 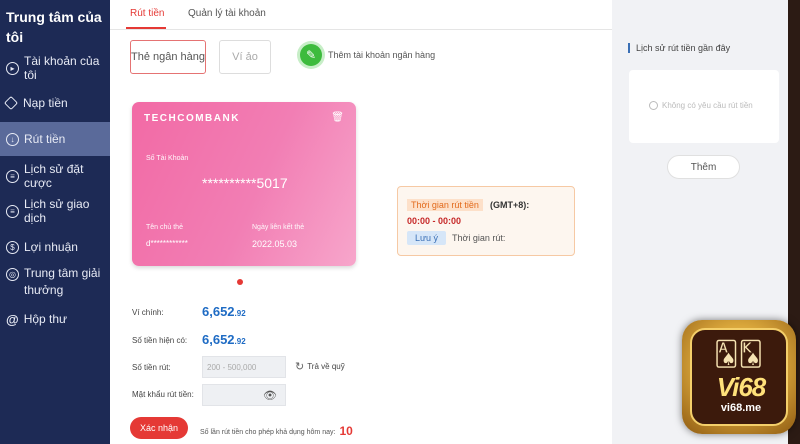 What do you see at coordinates (12, 139) in the screenshot?
I see `withdraw-icon: ↓` at bounding box center [12, 139].